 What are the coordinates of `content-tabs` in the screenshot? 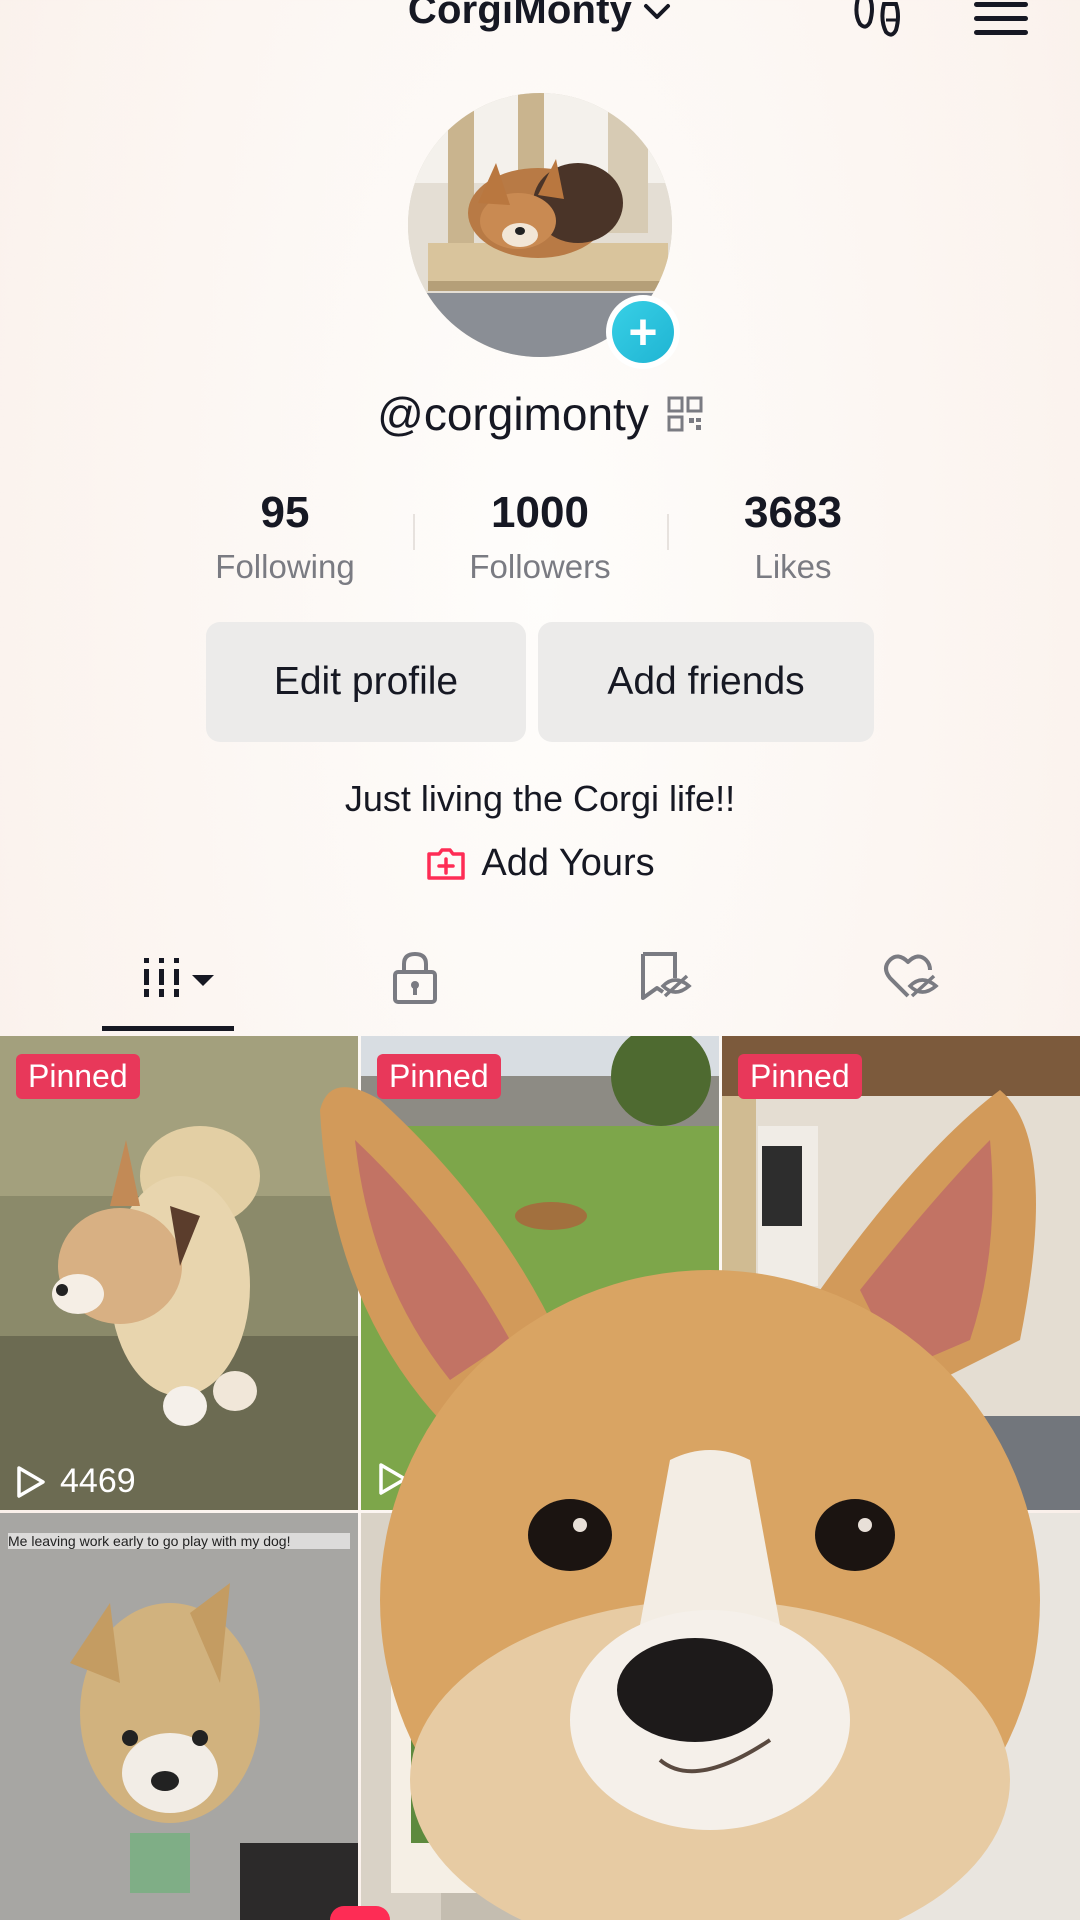 It's located at (540, 986).